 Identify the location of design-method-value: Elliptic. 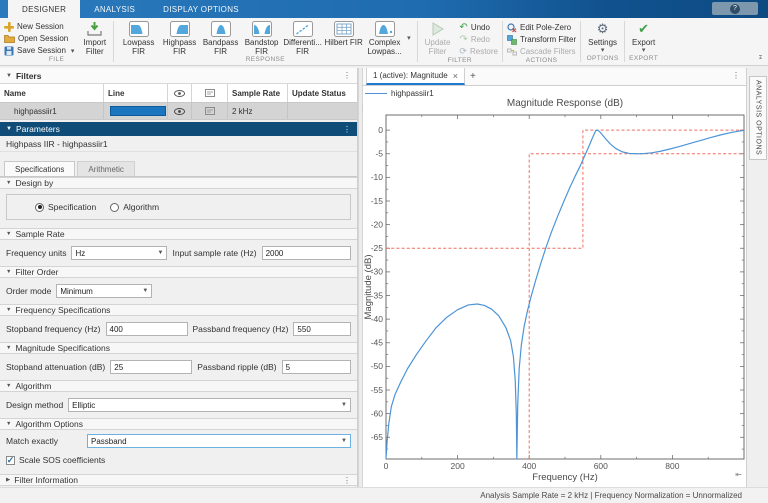
(84, 405).